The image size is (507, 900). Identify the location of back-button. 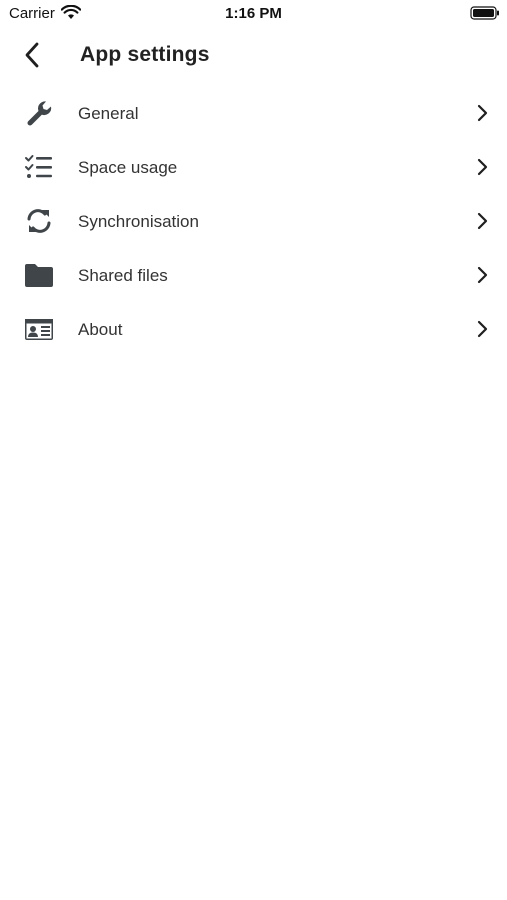
(34, 56).